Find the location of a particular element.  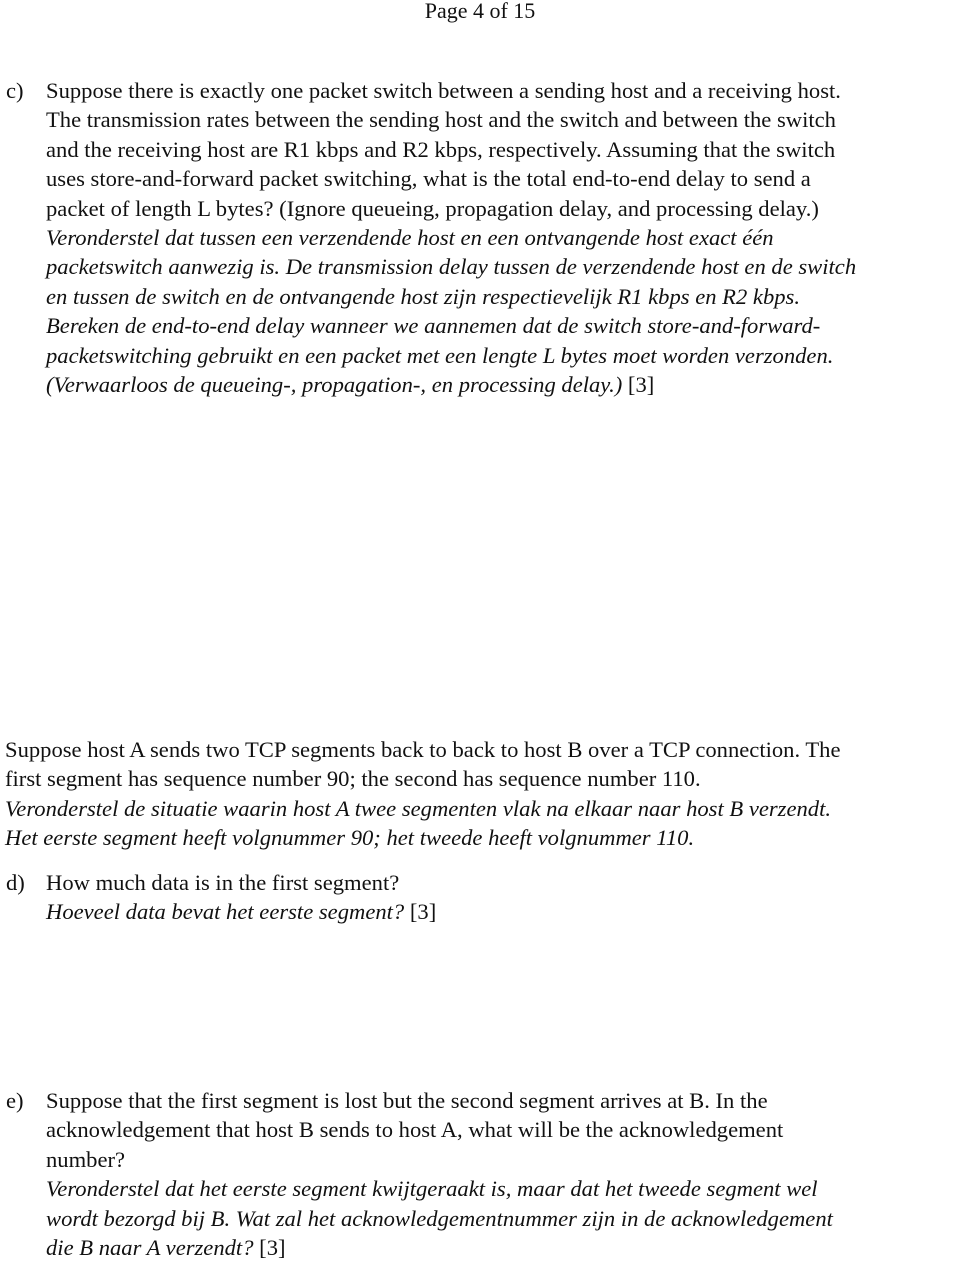

question-d-english-line: How much data is in the first segment? is located at coordinates (223, 882).